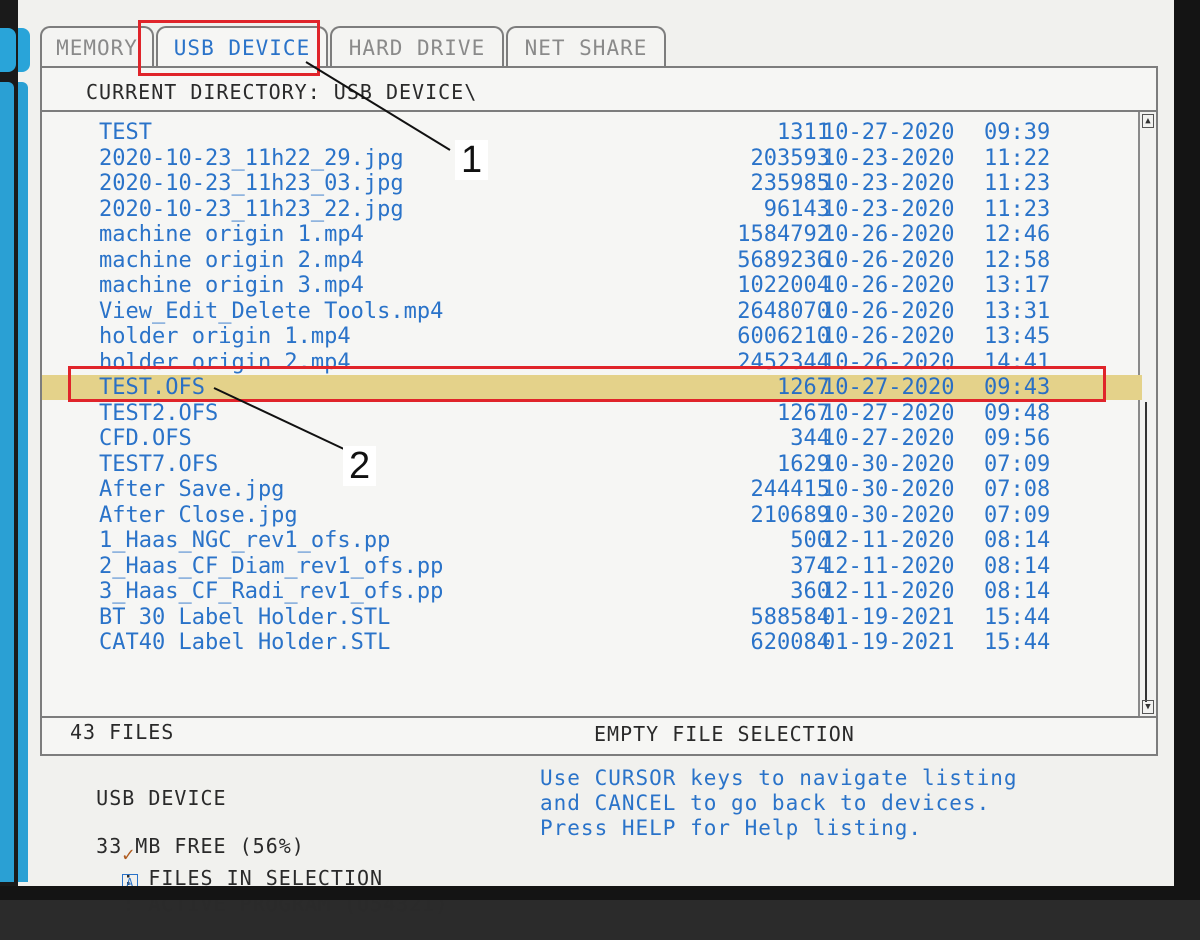 The height and width of the screenshot is (940, 1200). I want to click on callout-label-1: 1, so click(472, 160).